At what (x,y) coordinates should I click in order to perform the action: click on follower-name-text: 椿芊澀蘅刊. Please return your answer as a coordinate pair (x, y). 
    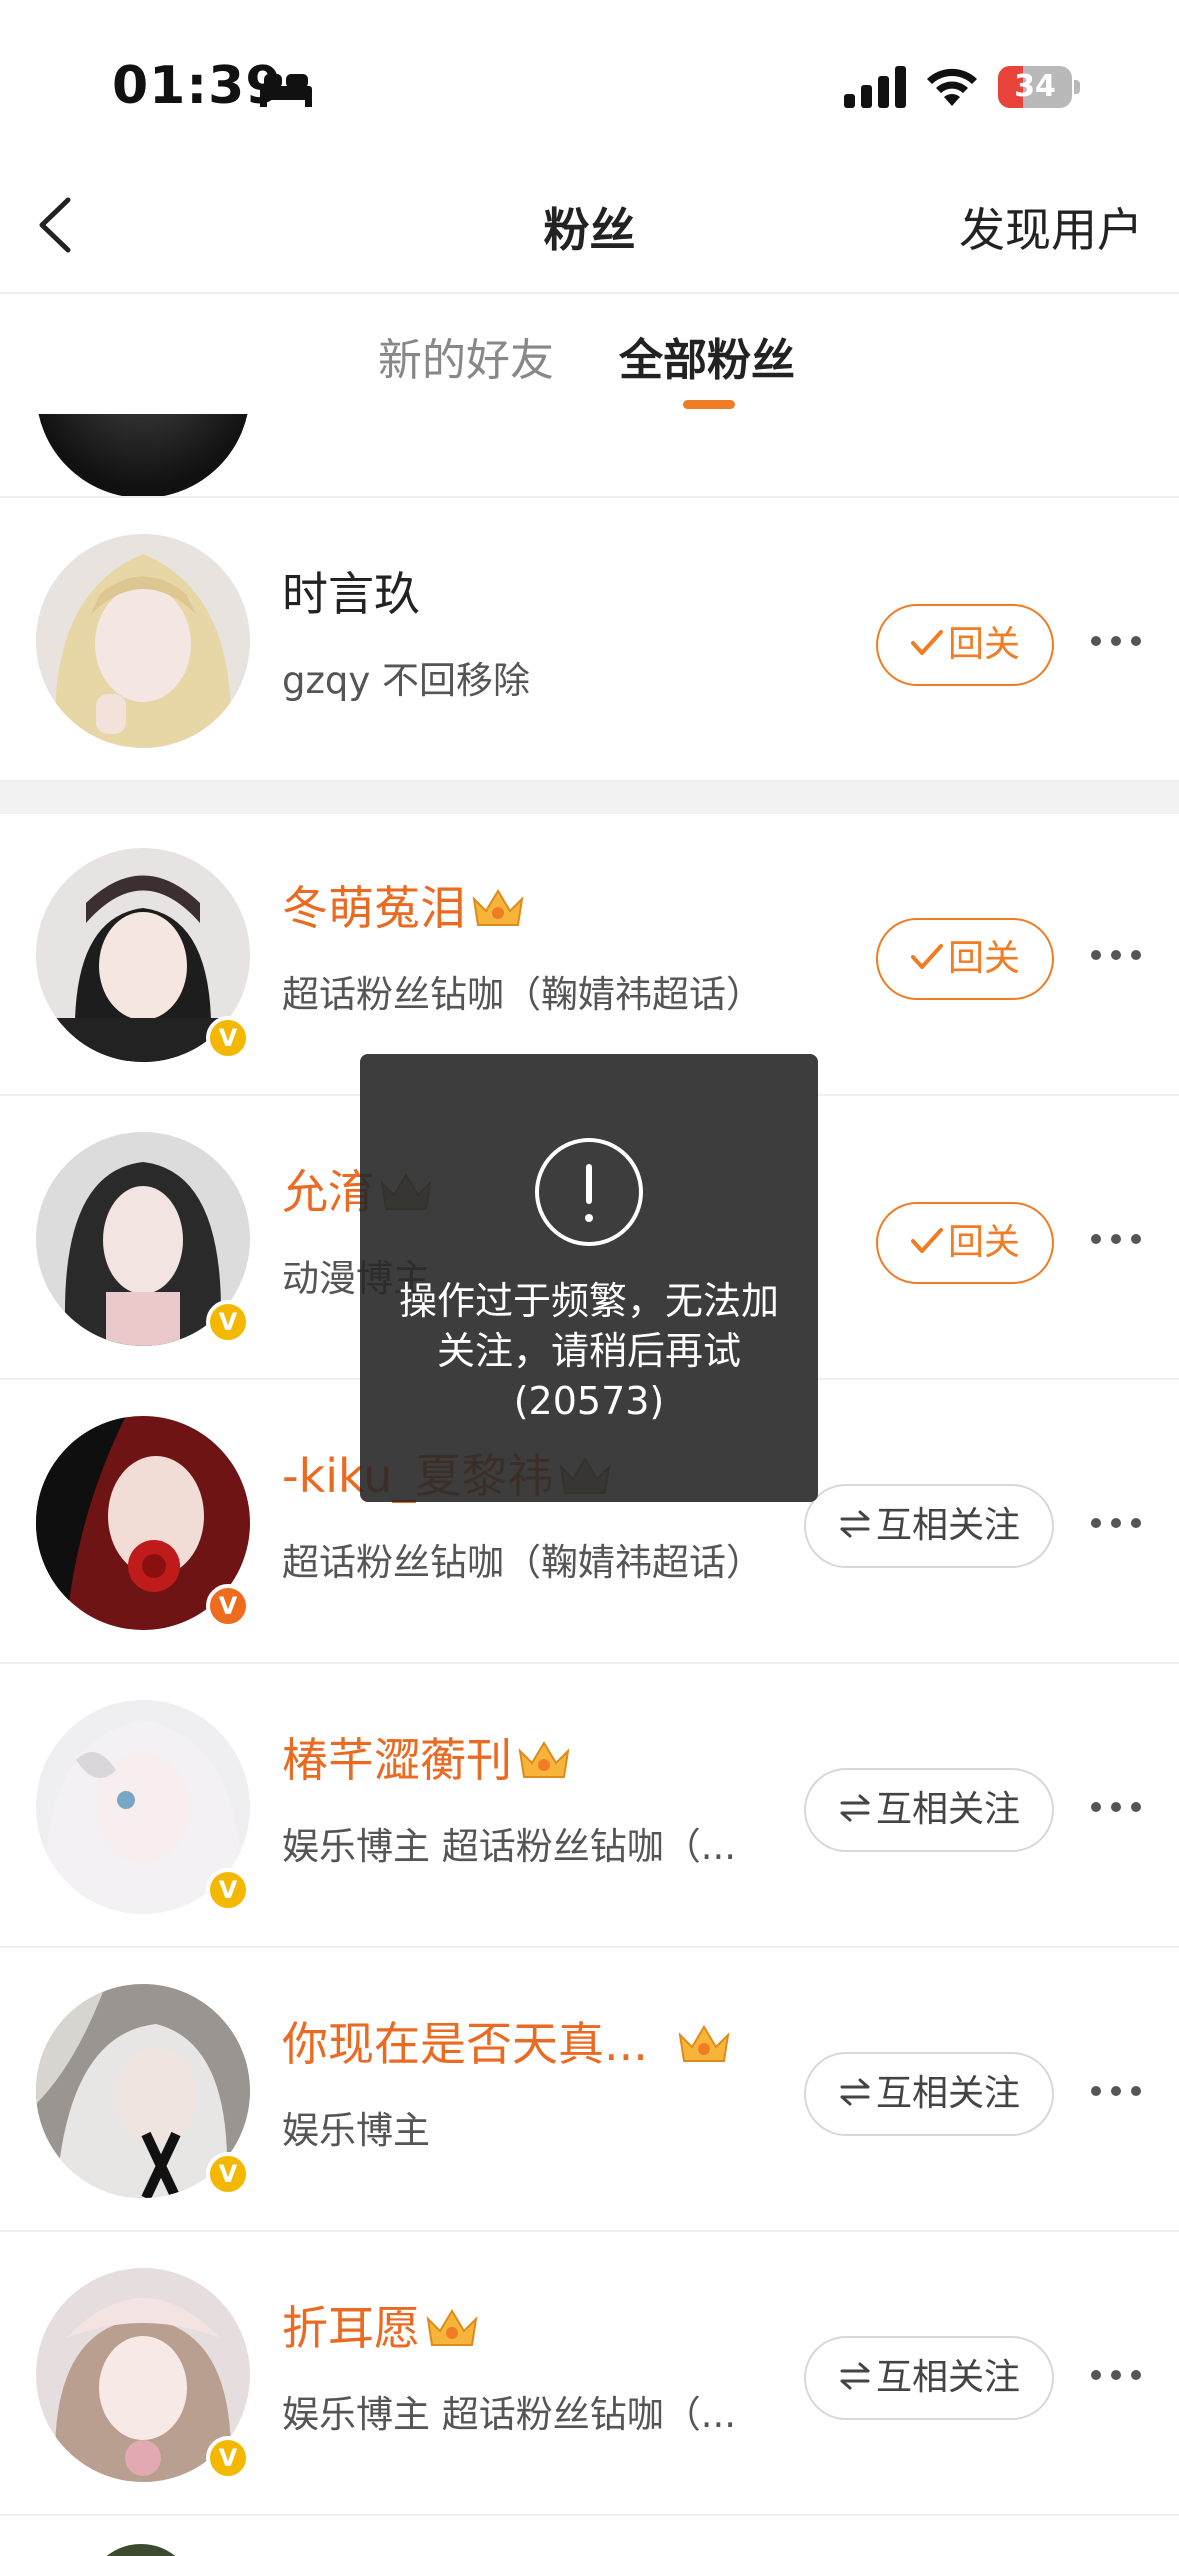
    Looking at the image, I should click on (397, 1760).